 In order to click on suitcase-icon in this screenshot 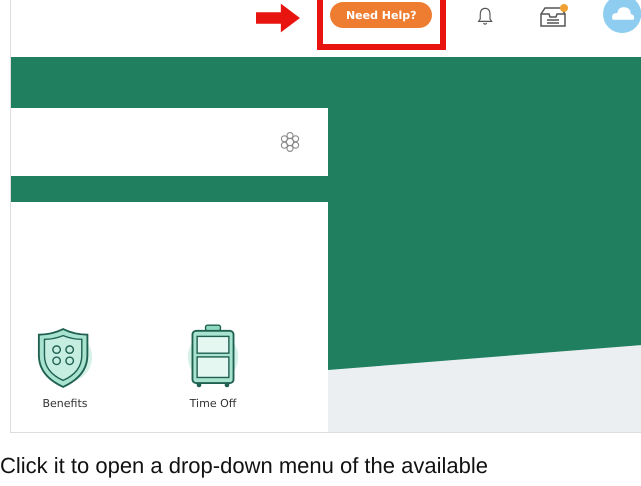, I will do `click(213, 356)`.